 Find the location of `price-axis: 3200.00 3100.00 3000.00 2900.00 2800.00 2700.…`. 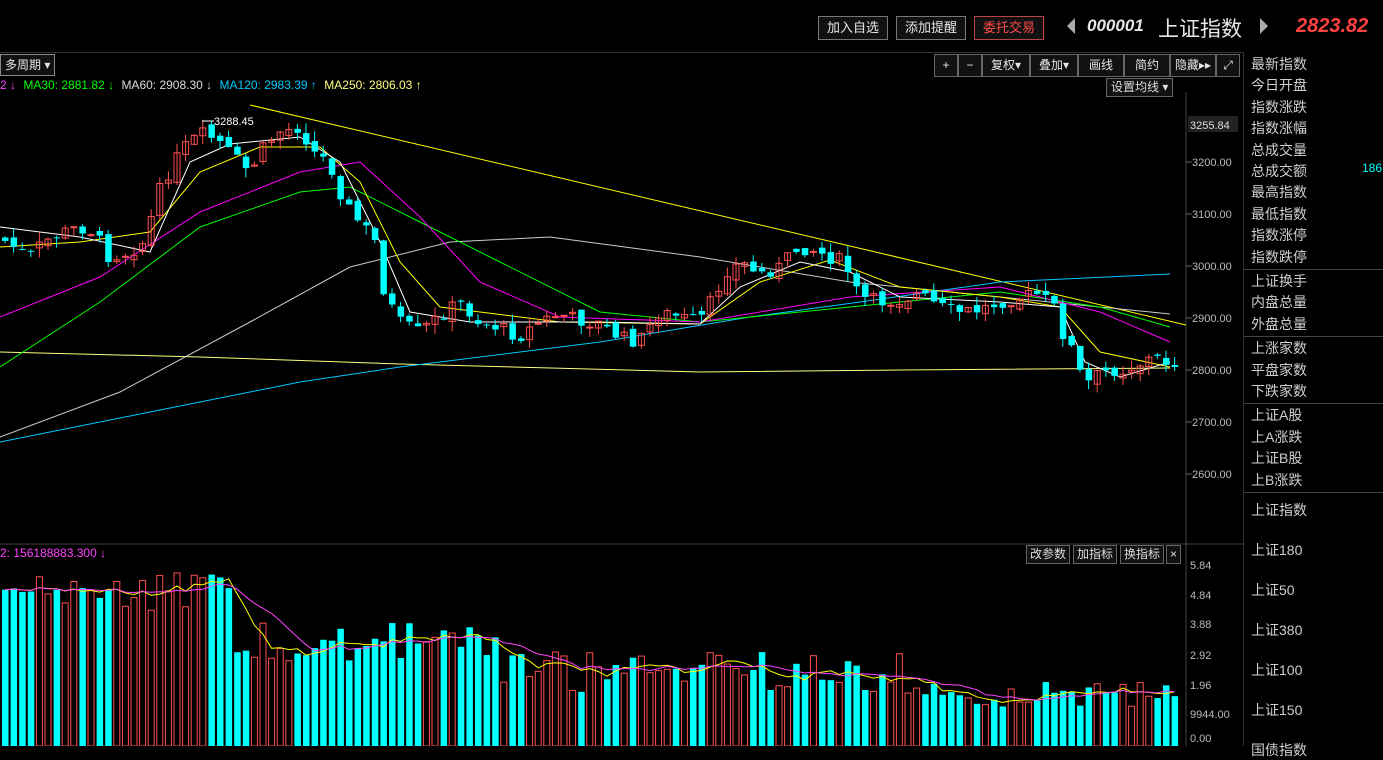

price-axis: 3200.00 3100.00 3000.00 2900.00 2800.00 2700.… is located at coordinates (1209, 319).